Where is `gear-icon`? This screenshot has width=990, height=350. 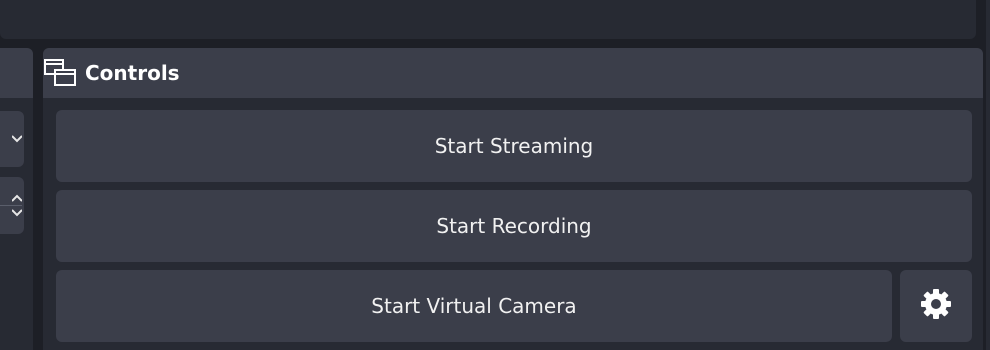
gear-icon is located at coordinates (936, 306).